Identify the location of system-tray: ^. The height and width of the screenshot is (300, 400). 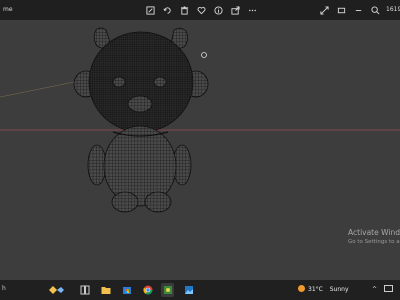
(382, 289).